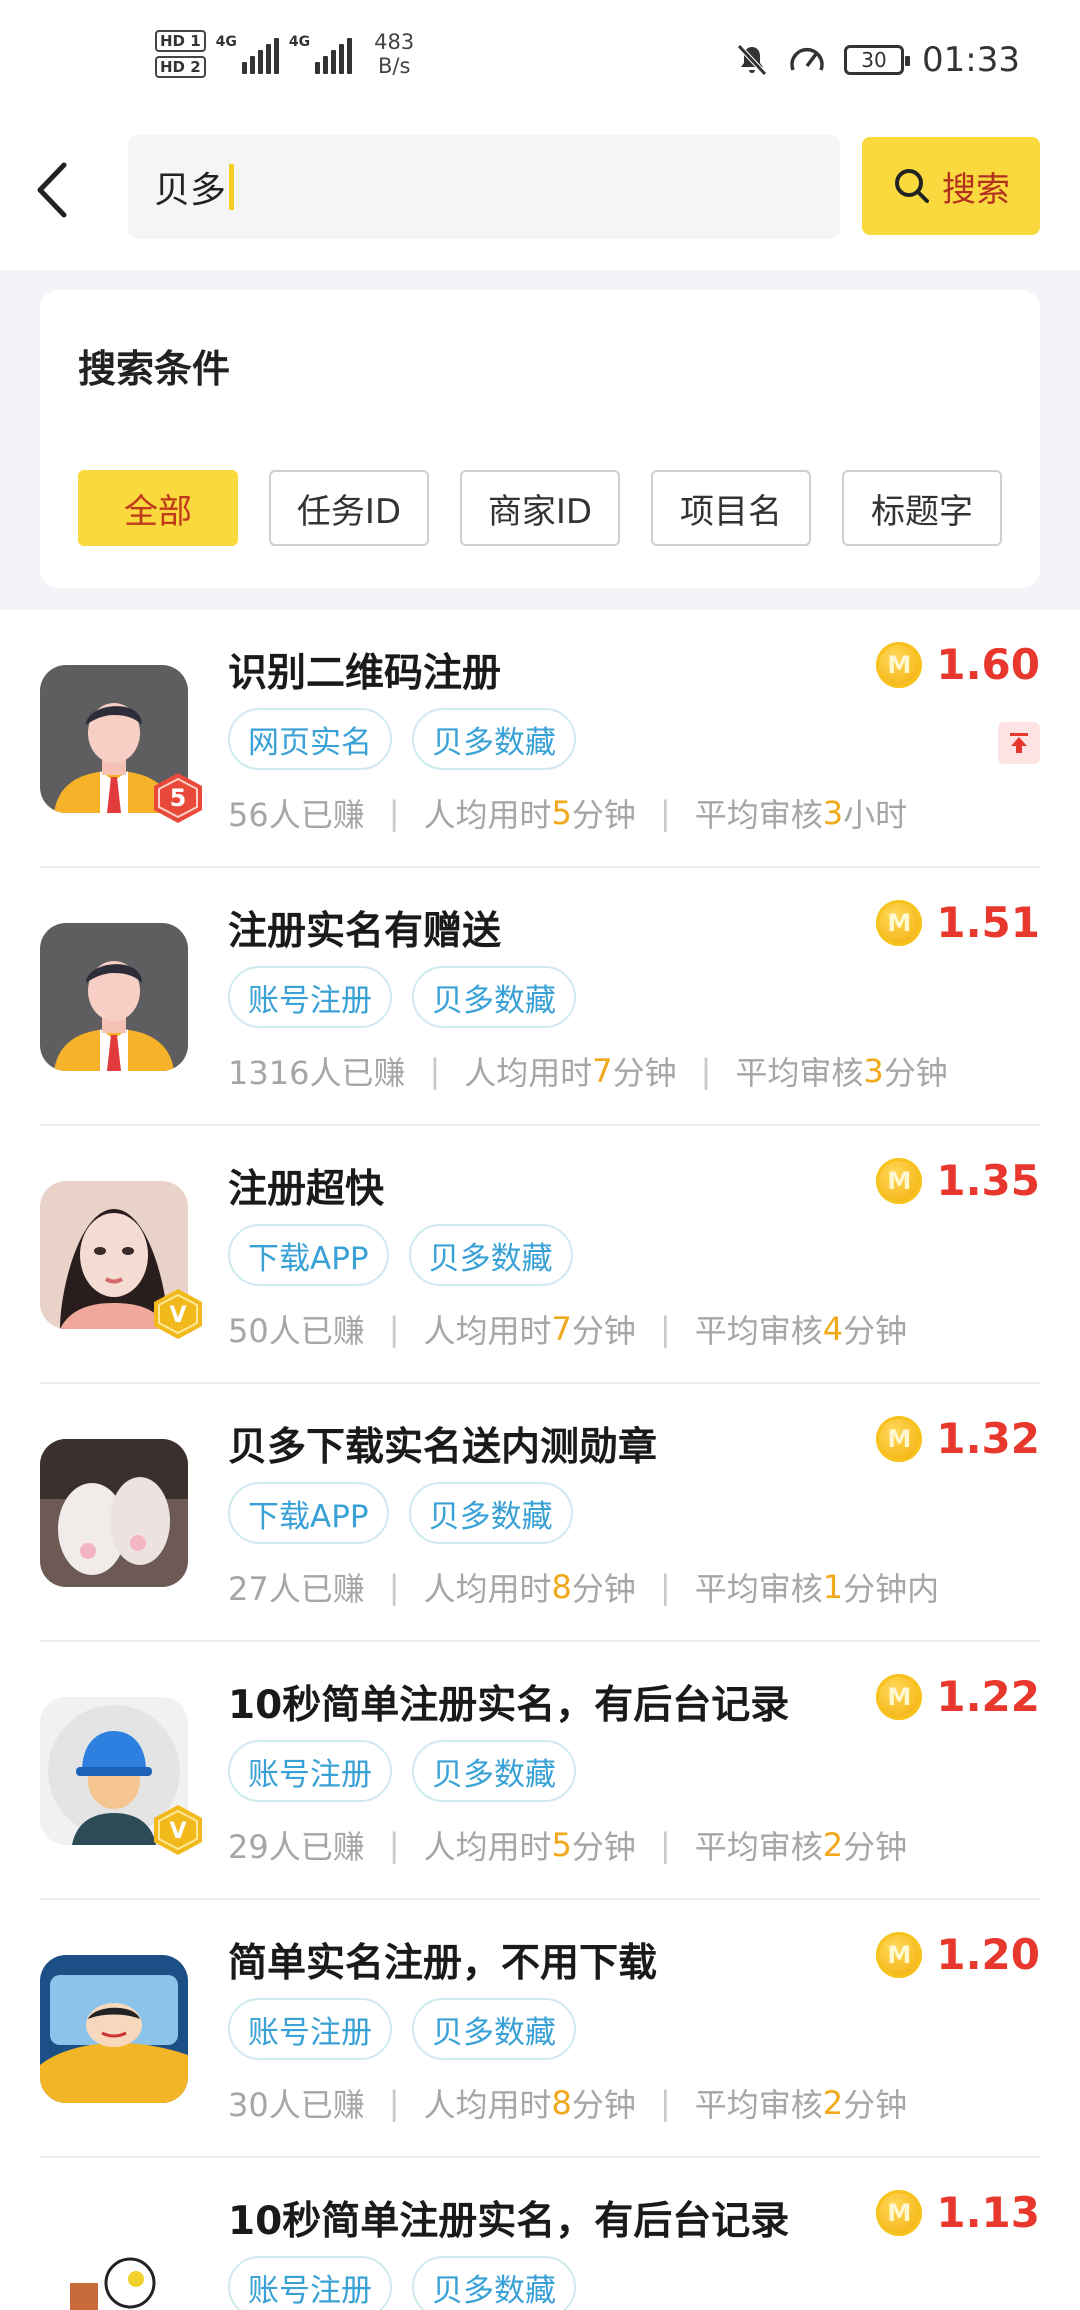 This screenshot has height=2310, width=1080. What do you see at coordinates (296, 1589) in the screenshot?
I see `earned-count: 27人已赚` at bounding box center [296, 1589].